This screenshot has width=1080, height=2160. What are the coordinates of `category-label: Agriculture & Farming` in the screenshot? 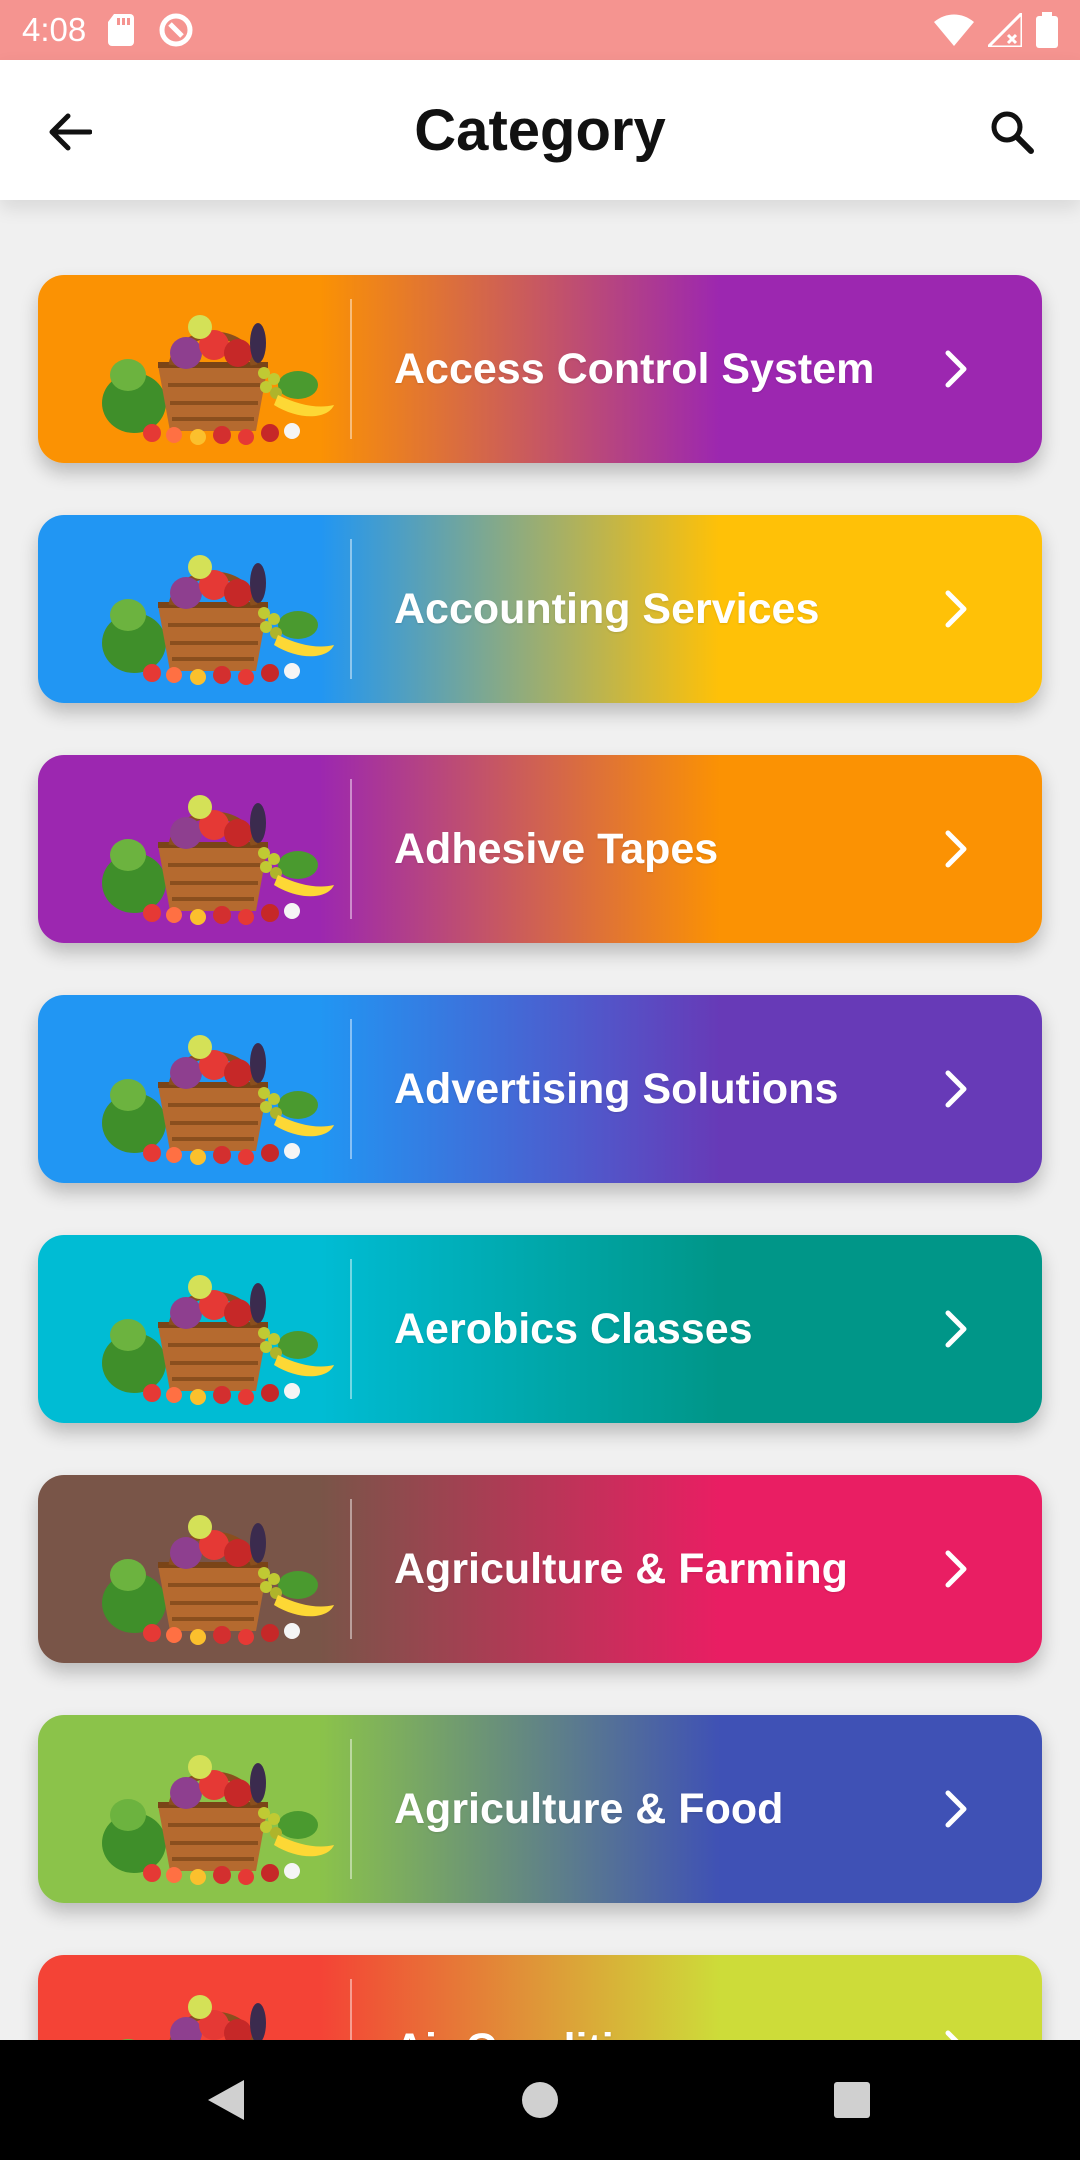 It's located at (621, 1568).